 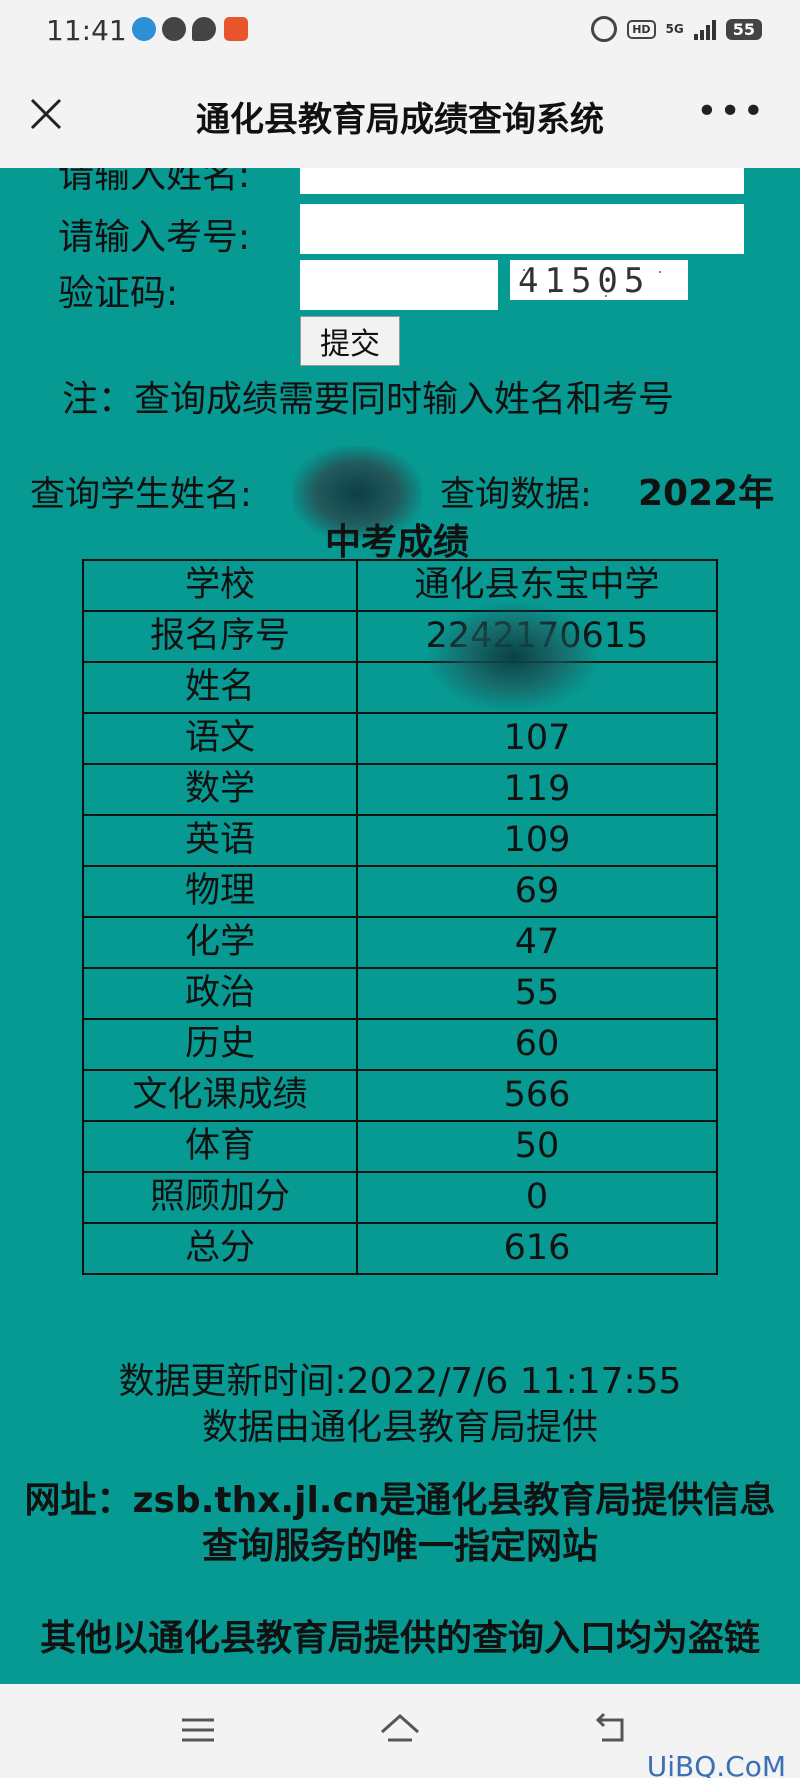 What do you see at coordinates (220, 891) in the screenshot?
I see `score-label: 物理` at bounding box center [220, 891].